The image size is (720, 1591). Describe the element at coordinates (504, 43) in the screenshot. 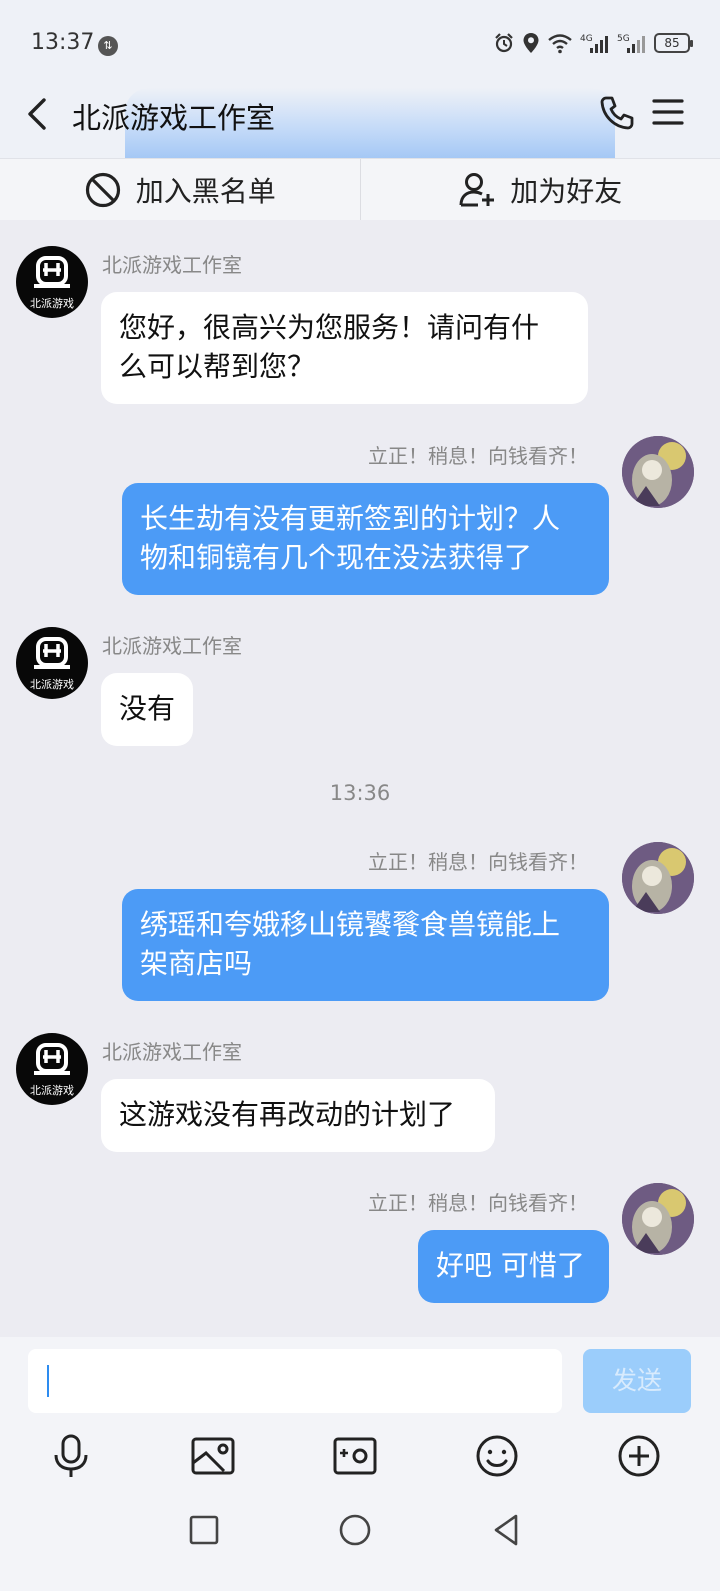

I see `alarm-icon` at that location.